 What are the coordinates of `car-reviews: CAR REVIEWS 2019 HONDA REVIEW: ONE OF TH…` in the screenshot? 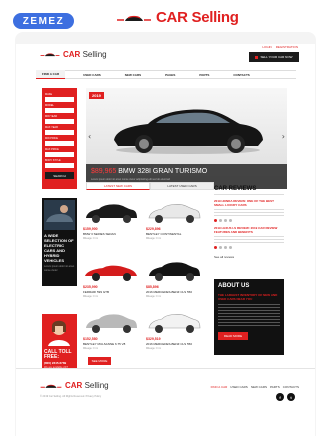 It's located at (249, 226).